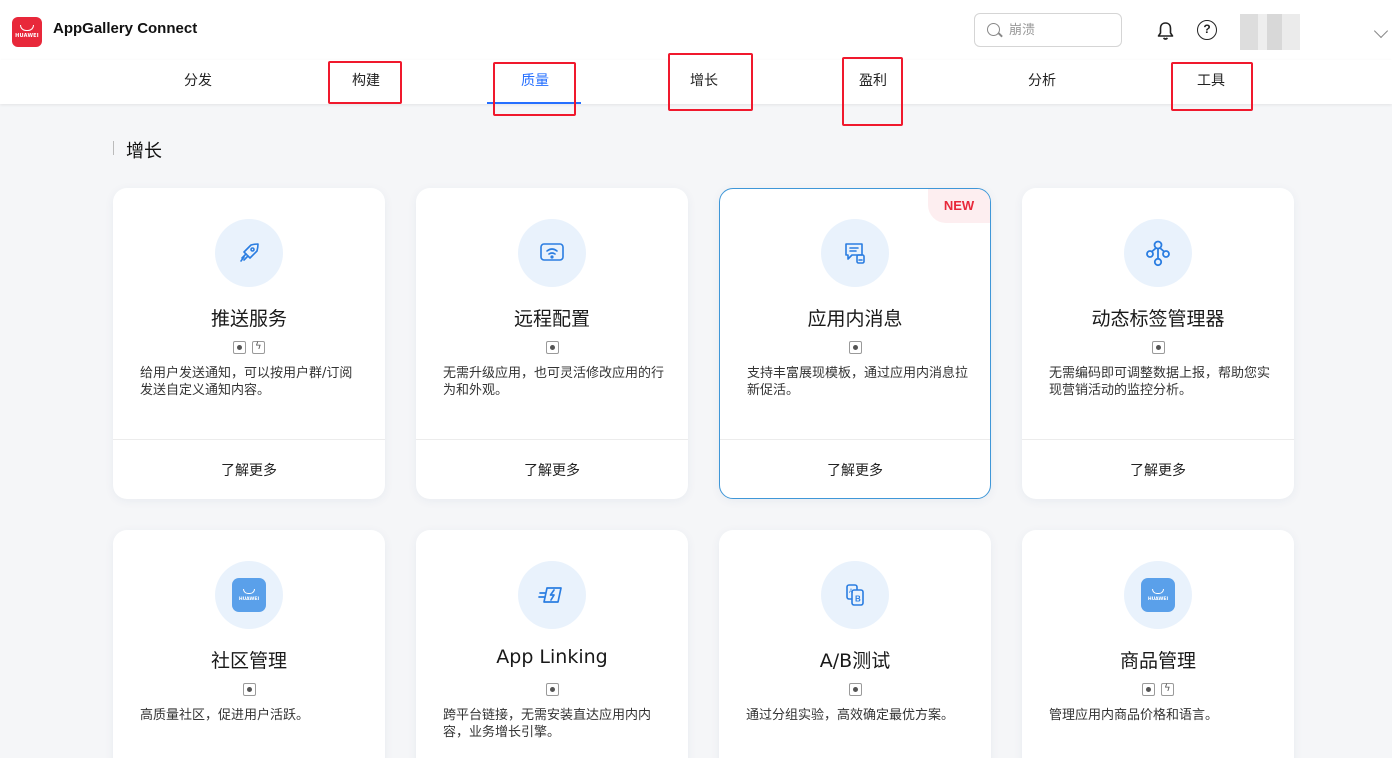 This screenshot has width=1392, height=758. What do you see at coordinates (851, 592) in the screenshot?
I see `svg-text: A` at bounding box center [851, 592].